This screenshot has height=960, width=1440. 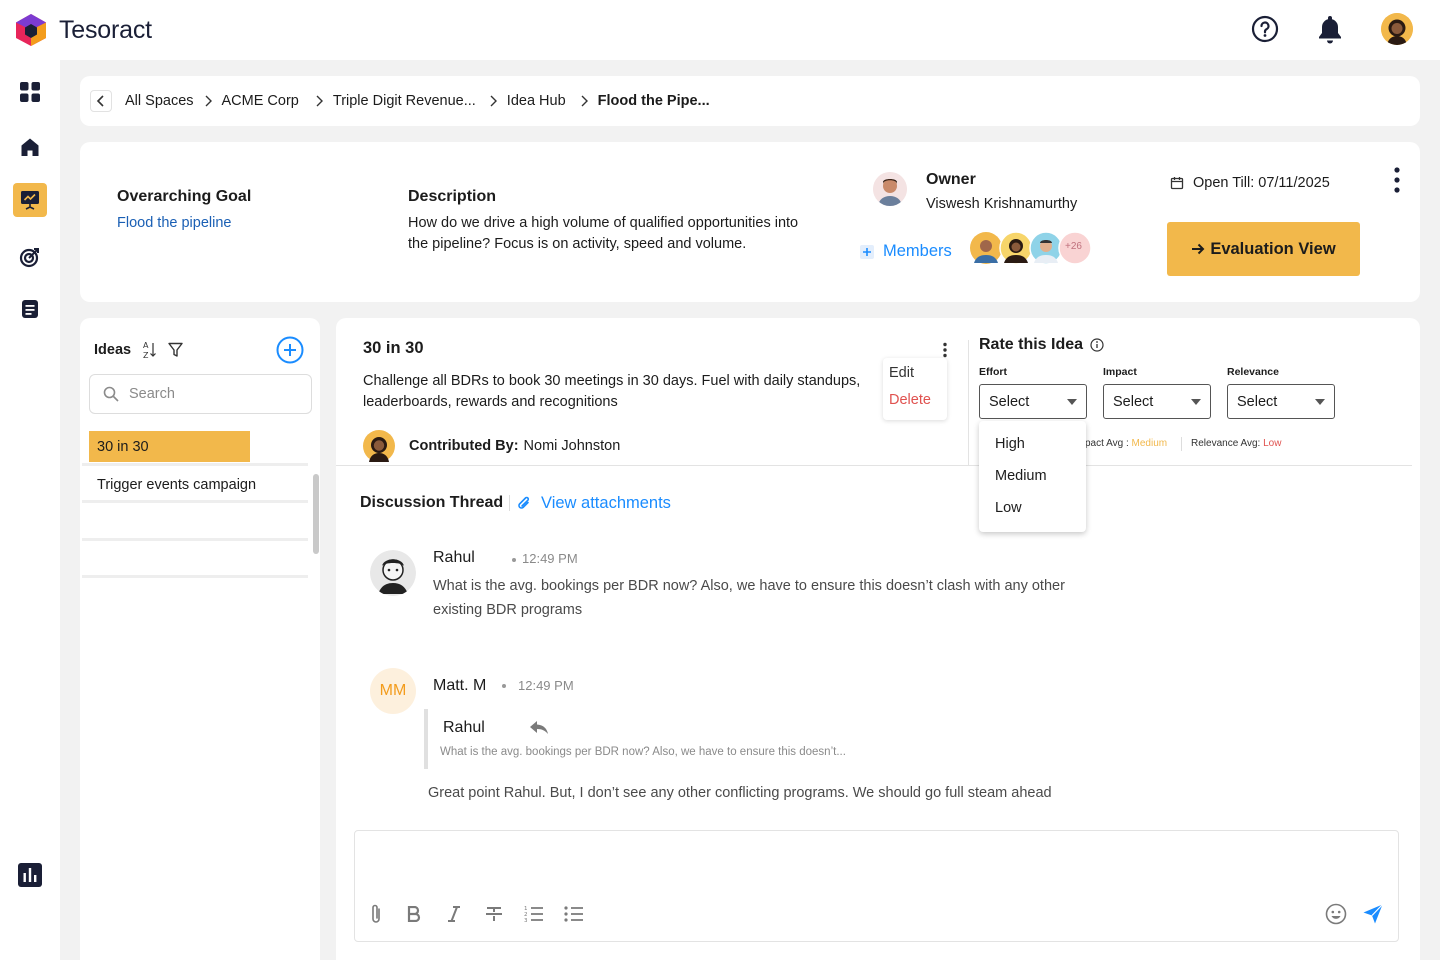 What do you see at coordinates (174, 223) in the screenshot?
I see `goal-value: Flood the pipeline` at bounding box center [174, 223].